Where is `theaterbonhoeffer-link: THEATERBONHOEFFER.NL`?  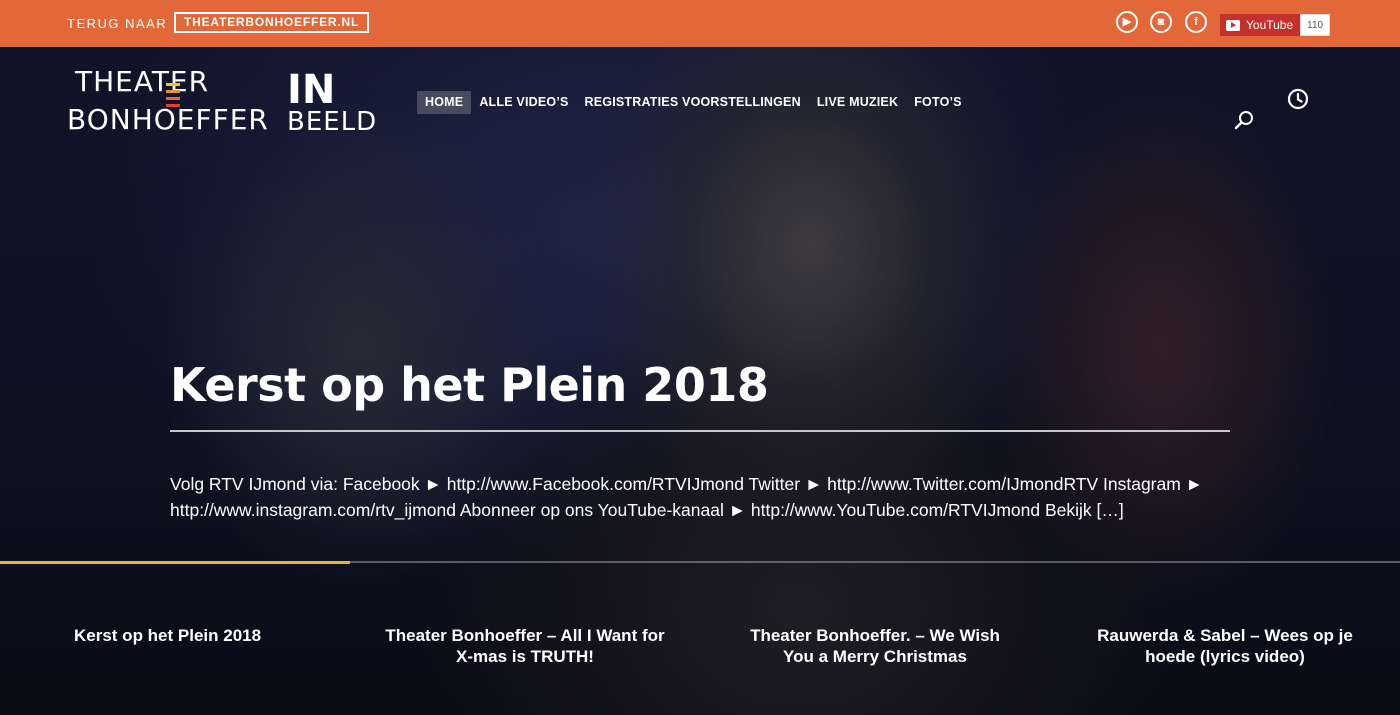
theaterbonhoeffer-link: THEATERBONHOEFFER.NL is located at coordinates (272, 22).